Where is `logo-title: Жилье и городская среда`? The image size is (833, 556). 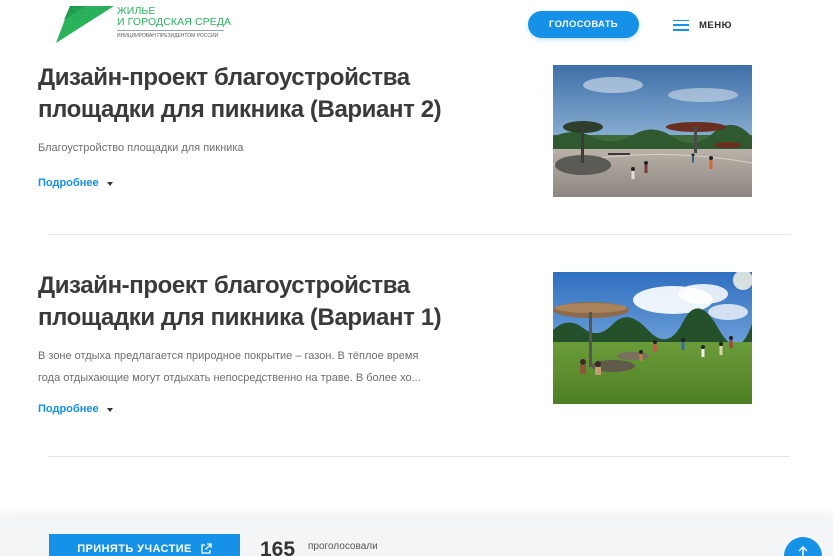 logo-title: Жилье и городская среда is located at coordinates (174, 17).